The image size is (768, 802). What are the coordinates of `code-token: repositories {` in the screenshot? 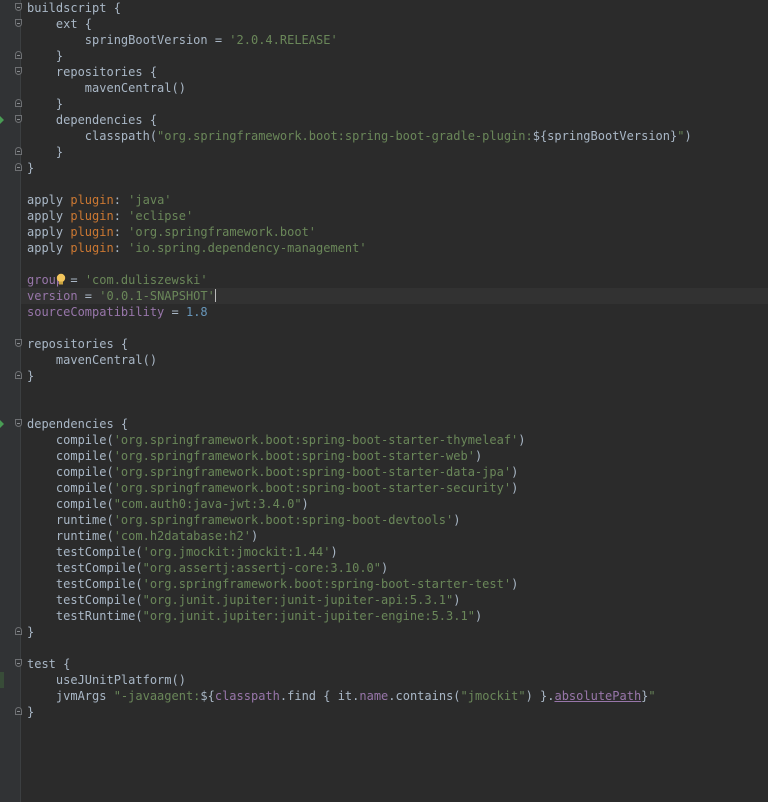 It's located at (78, 344).